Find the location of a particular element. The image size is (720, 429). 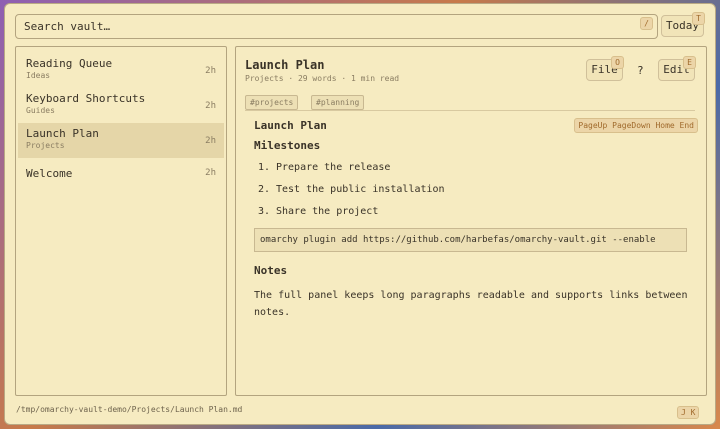

list-item-folder: Guides is located at coordinates (40, 110).